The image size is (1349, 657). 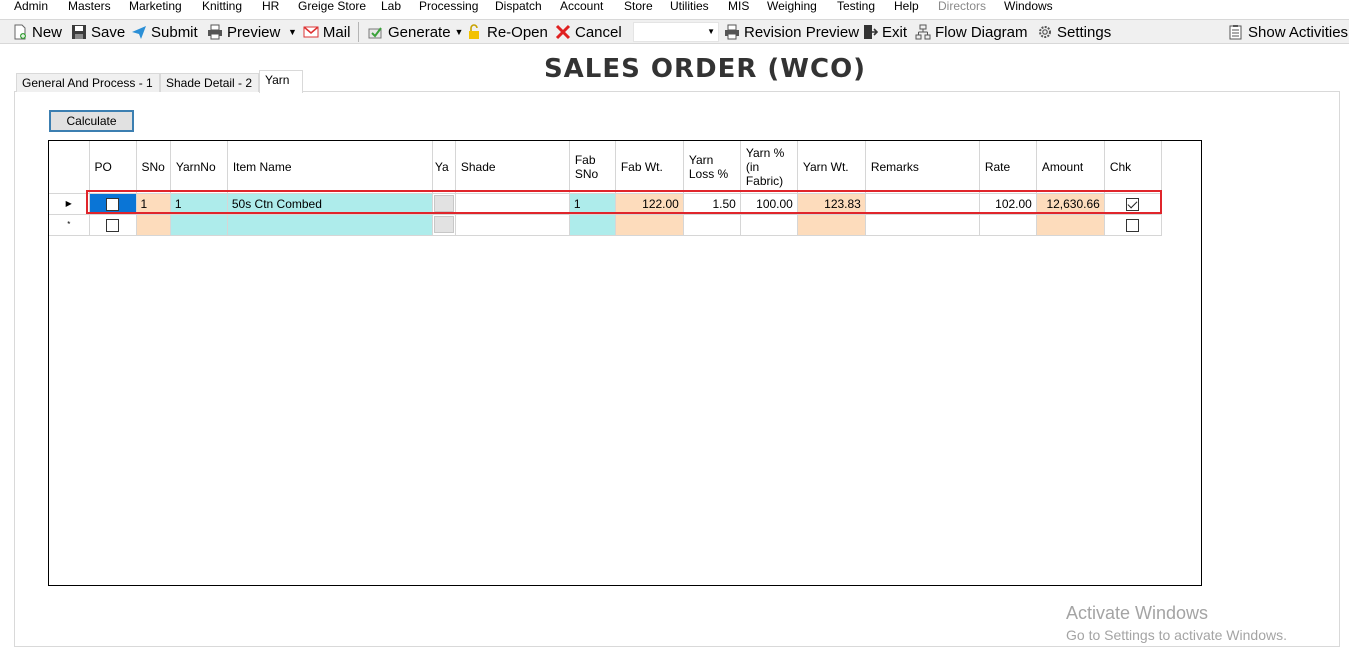 What do you see at coordinates (243, 32) in the screenshot?
I see `preview-button: Preview` at bounding box center [243, 32].